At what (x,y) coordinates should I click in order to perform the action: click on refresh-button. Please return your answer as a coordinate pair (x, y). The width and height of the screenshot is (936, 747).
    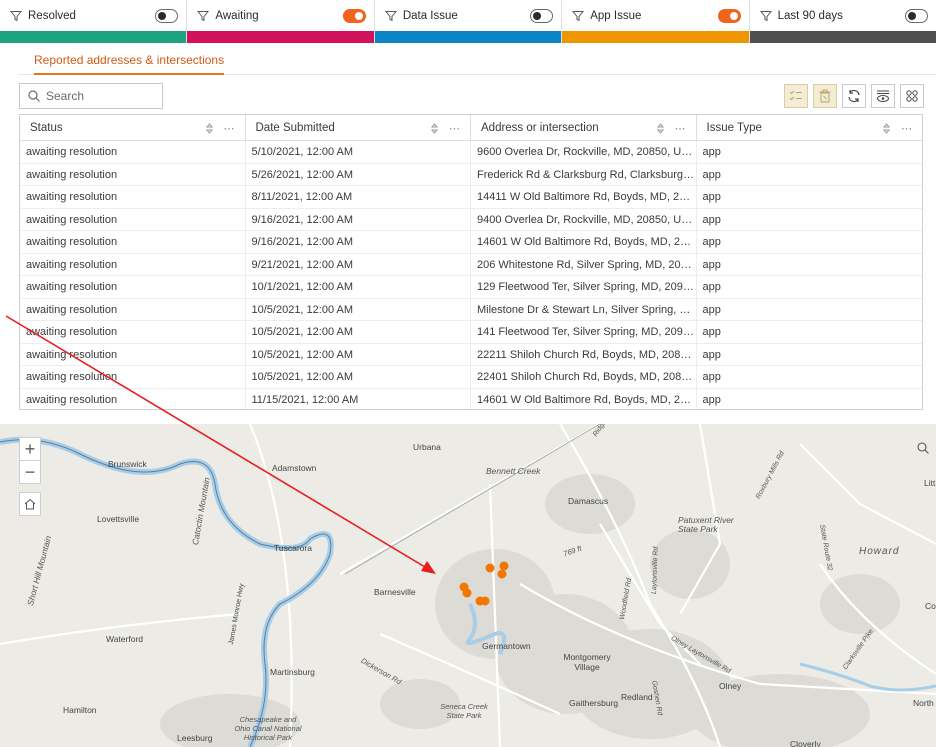
    Looking at the image, I should click on (854, 96).